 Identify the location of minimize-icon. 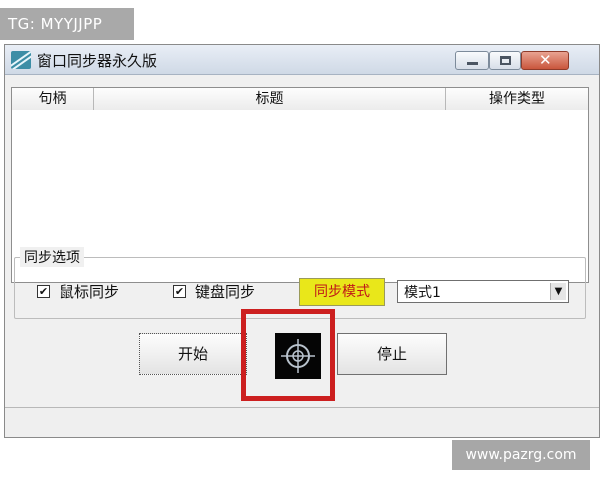
(472, 63).